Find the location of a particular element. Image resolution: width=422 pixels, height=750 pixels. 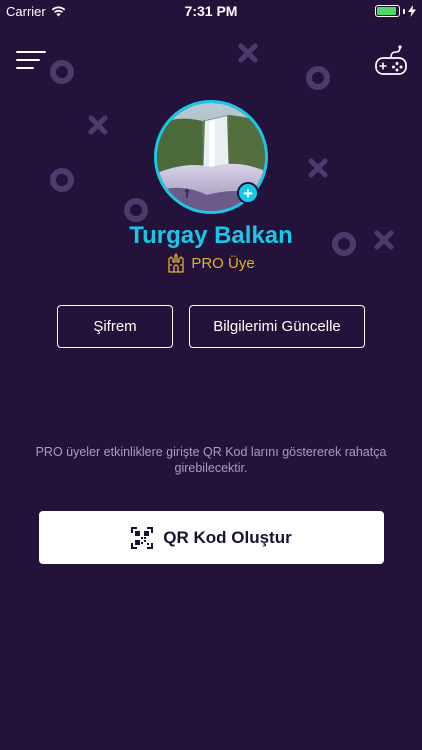

battery-indicator is located at coordinates (395, 11).